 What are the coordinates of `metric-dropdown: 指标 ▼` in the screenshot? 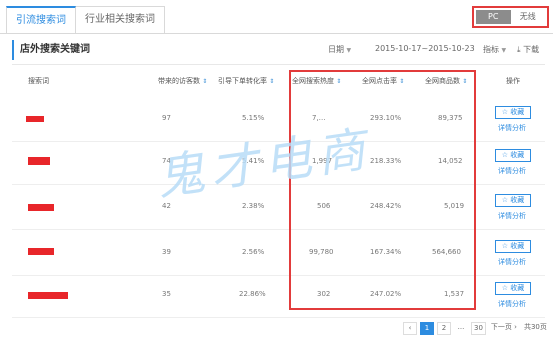 It's located at (494, 49).